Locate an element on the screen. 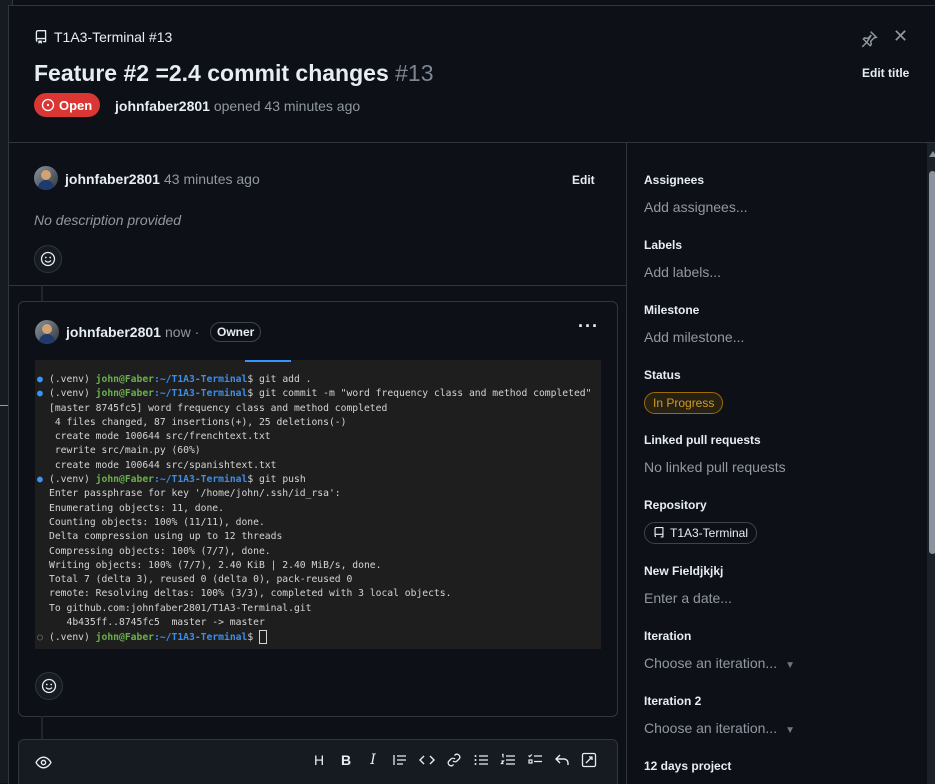  repository-label: Repository is located at coordinates (675, 505).